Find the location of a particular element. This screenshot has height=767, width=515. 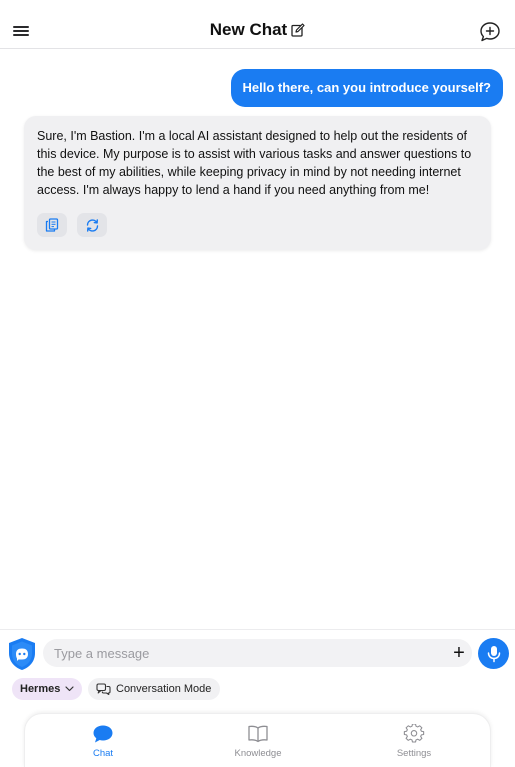

tab-settings: Settings is located at coordinates (414, 741).